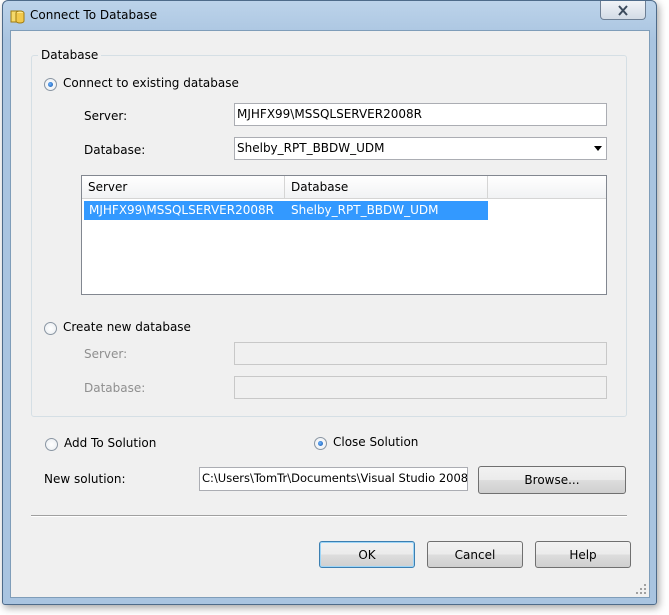 This screenshot has width=669, height=615. Describe the element at coordinates (17, 17) in the screenshot. I see `database-connect-icon` at that location.